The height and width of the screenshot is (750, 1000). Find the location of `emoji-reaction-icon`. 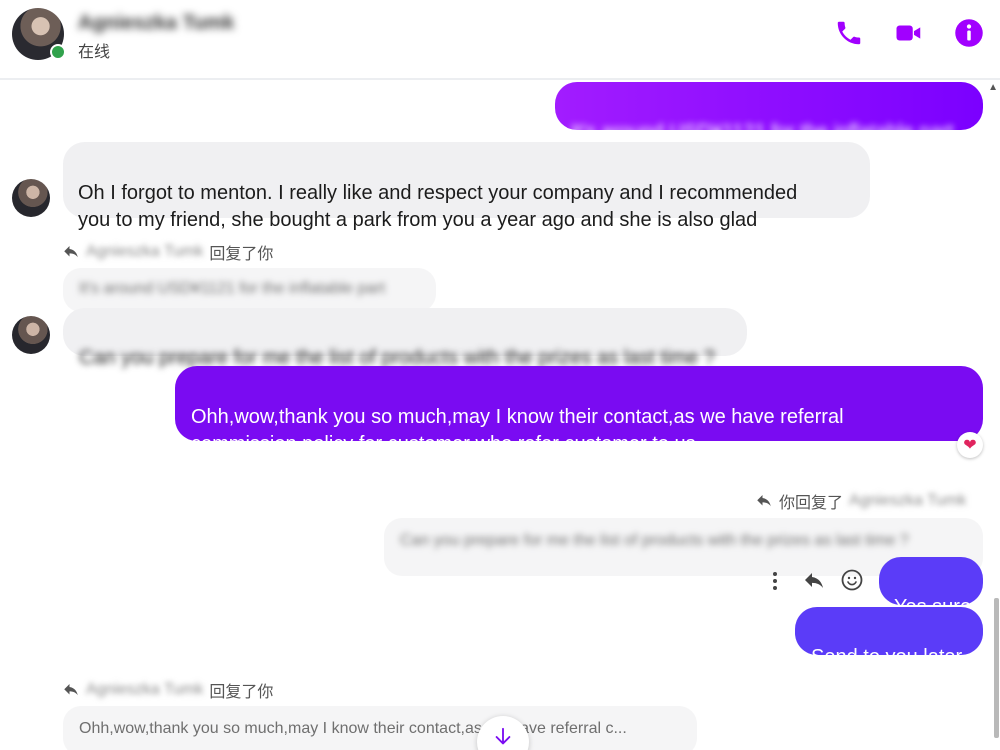

emoji-reaction-icon is located at coordinates (852, 580).